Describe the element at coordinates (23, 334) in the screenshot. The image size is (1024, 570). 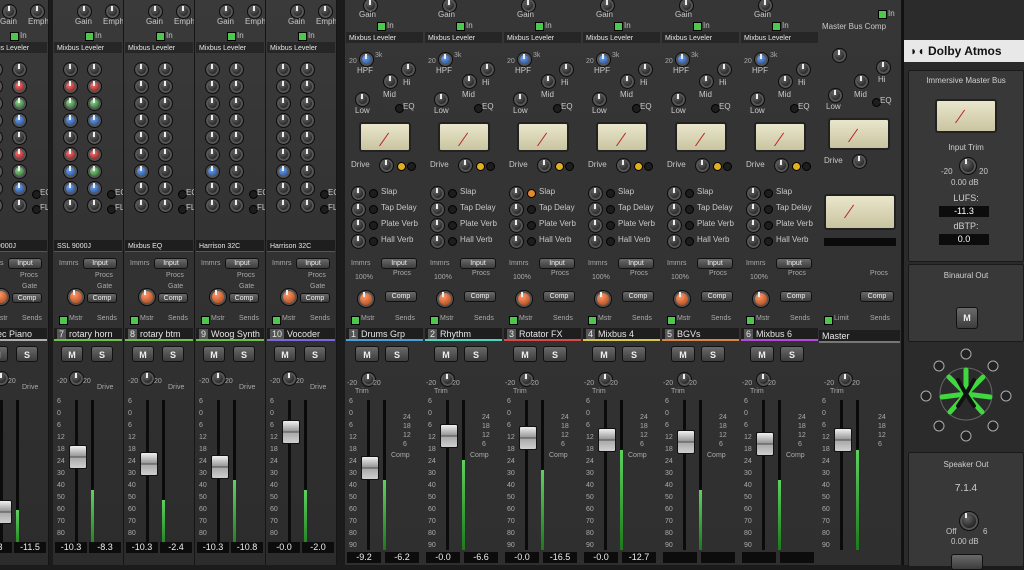
I see `track-name: Elec Piano` at that location.